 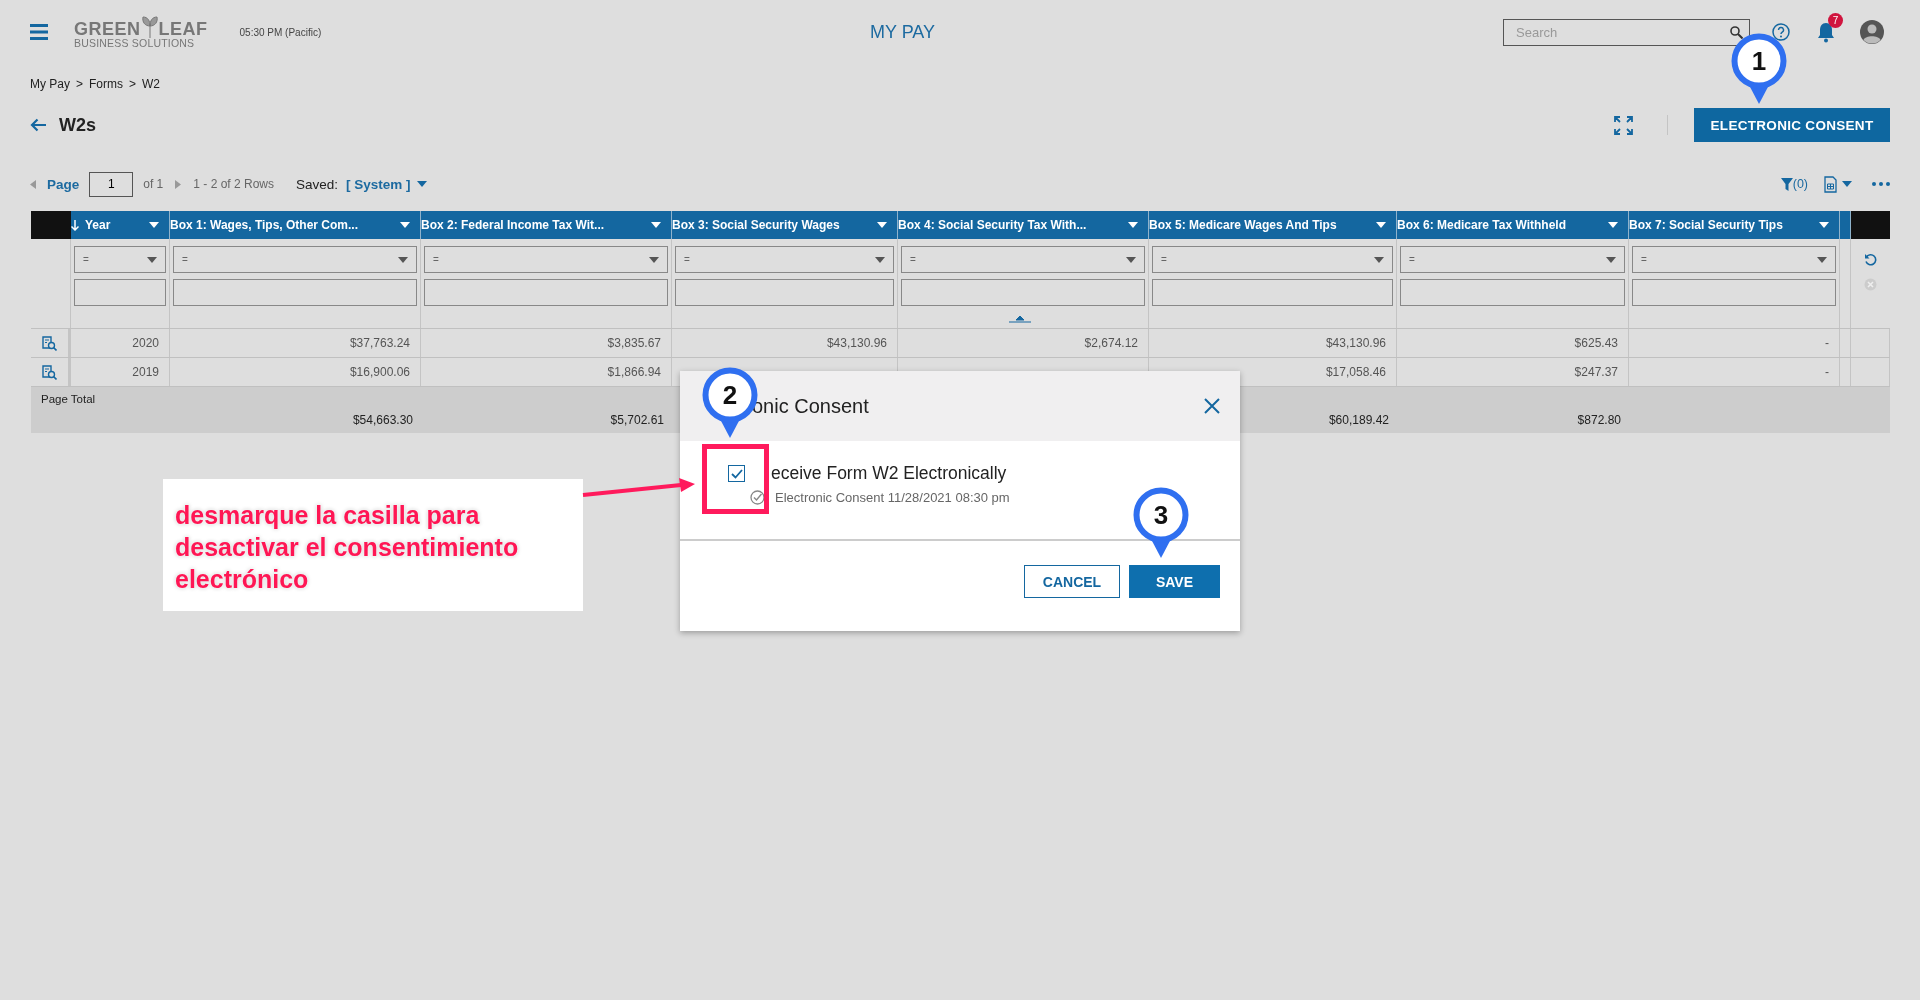 What do you see at coordinates (1212, 406) in the screenshot?
I see `close-icon` at bounding box center [1212, 406].